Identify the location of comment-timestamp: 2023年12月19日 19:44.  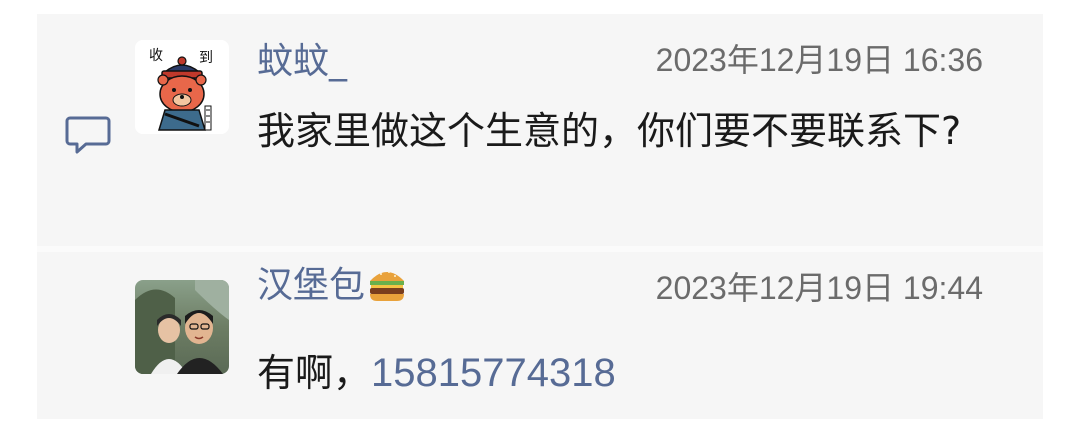
(819, 288).